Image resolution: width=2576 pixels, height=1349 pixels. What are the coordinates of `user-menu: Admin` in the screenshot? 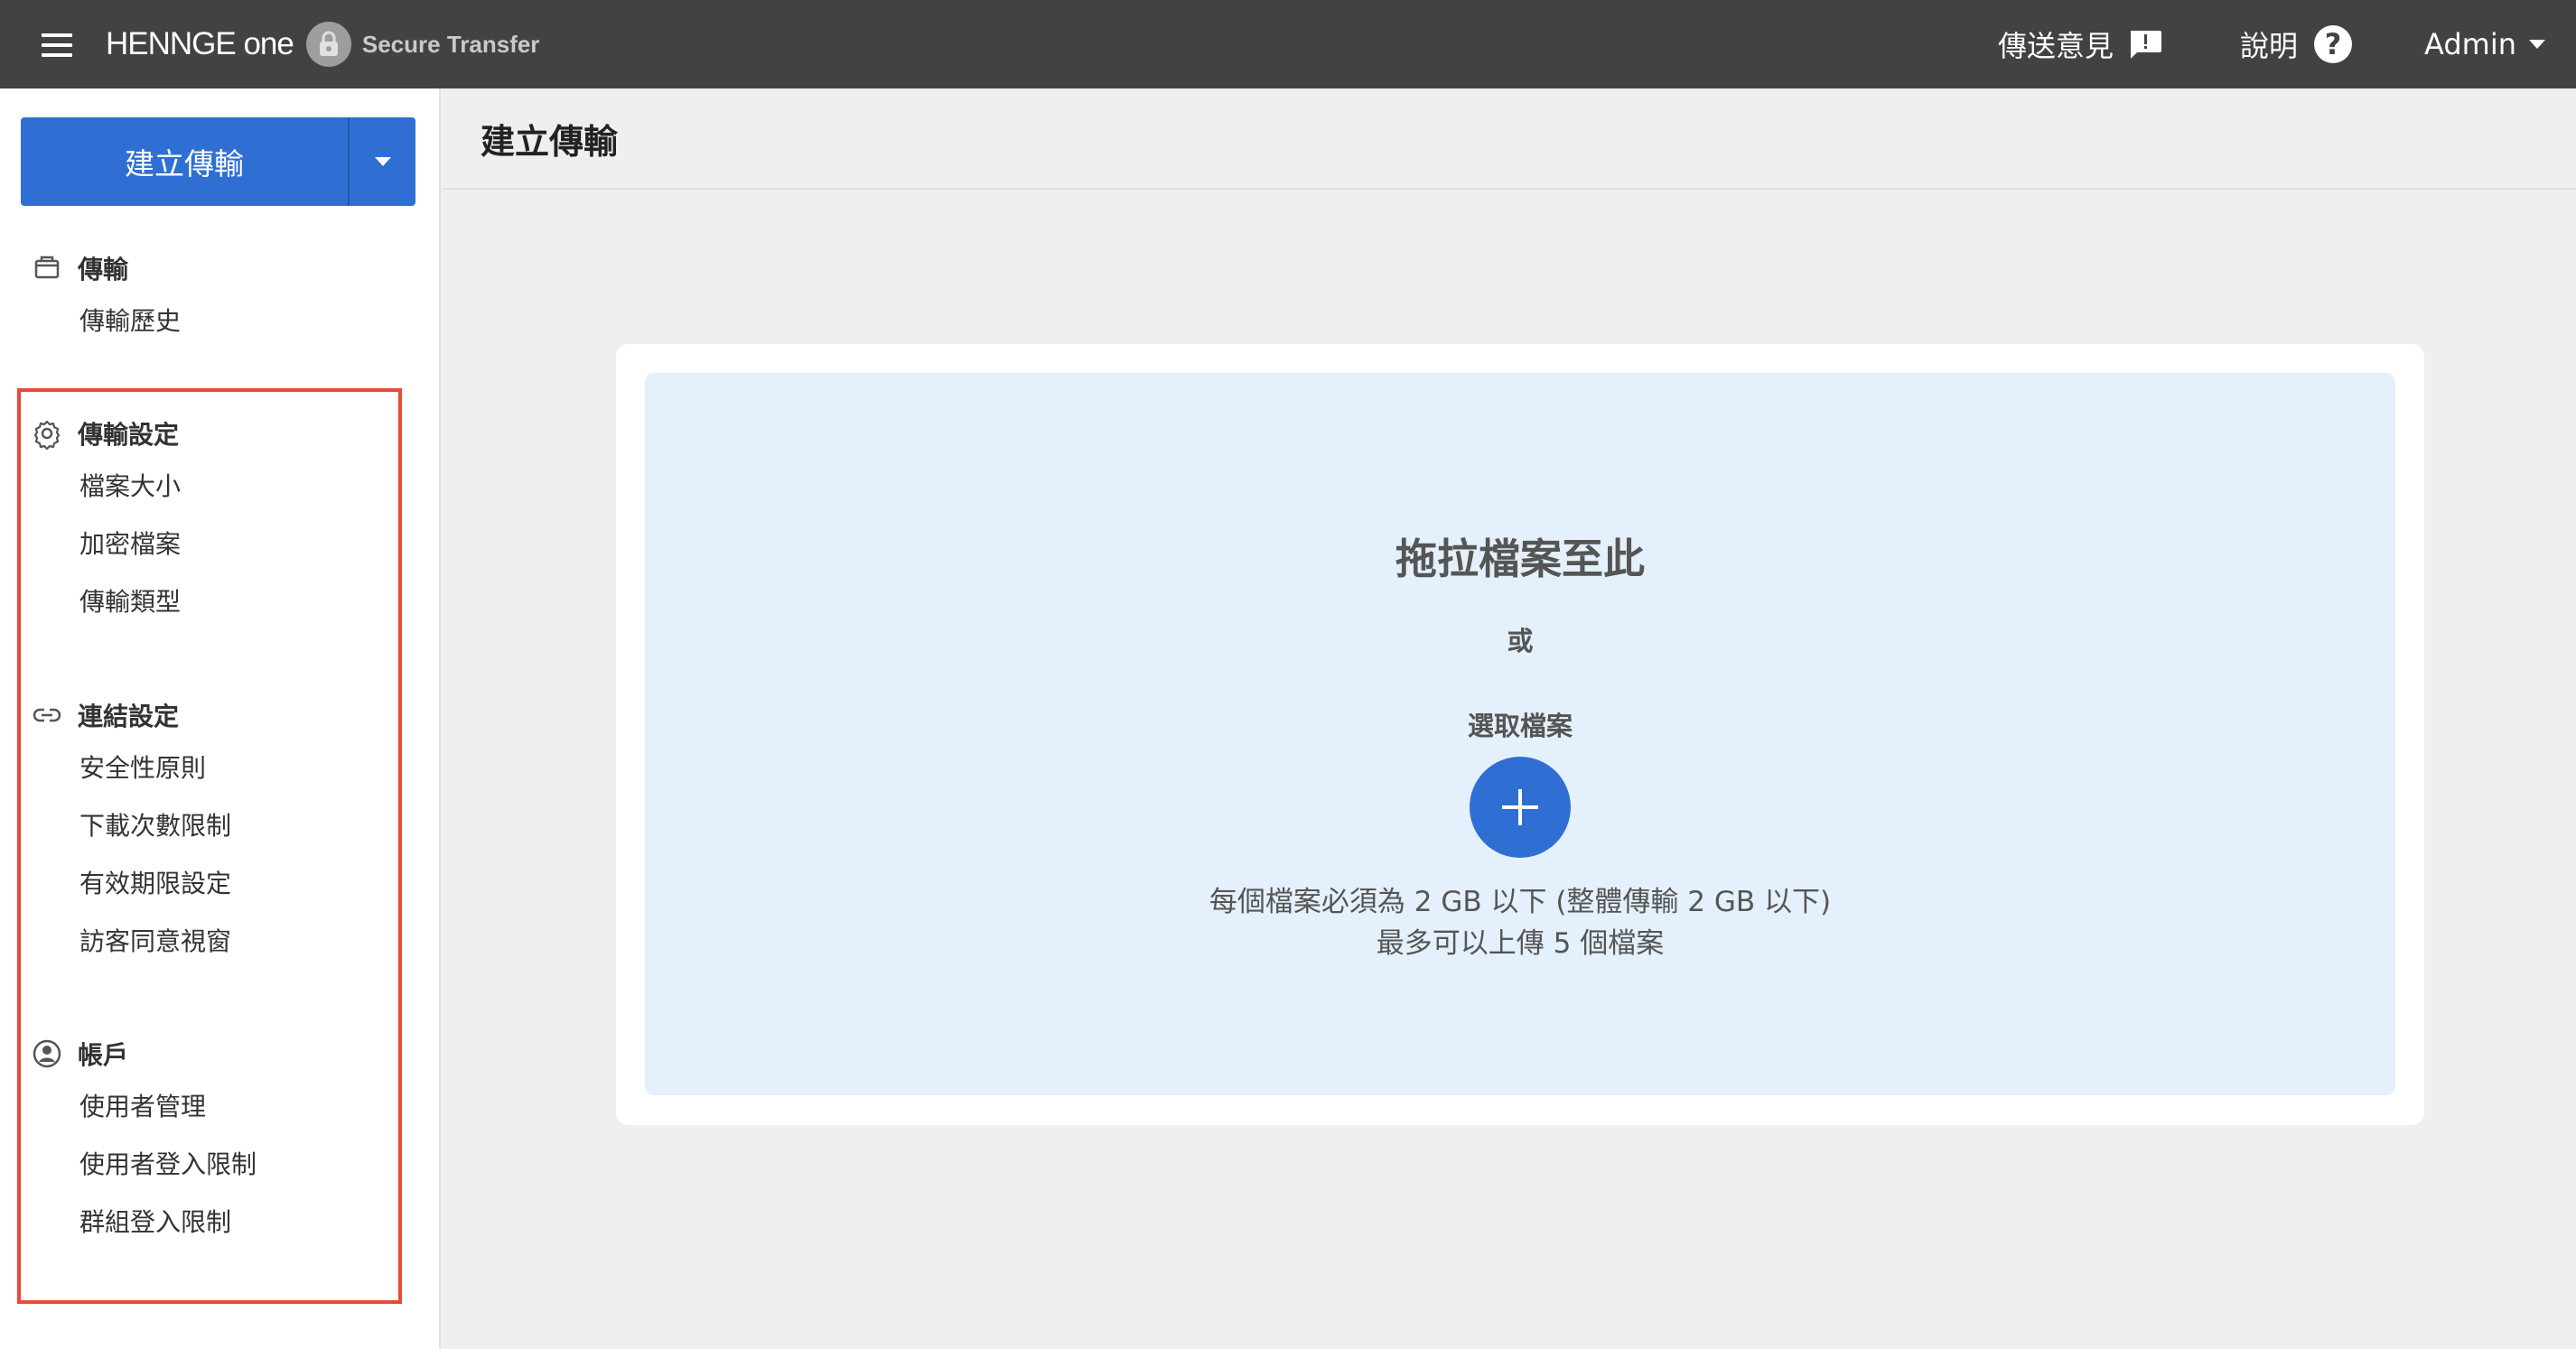 It's located at (2484, 44).